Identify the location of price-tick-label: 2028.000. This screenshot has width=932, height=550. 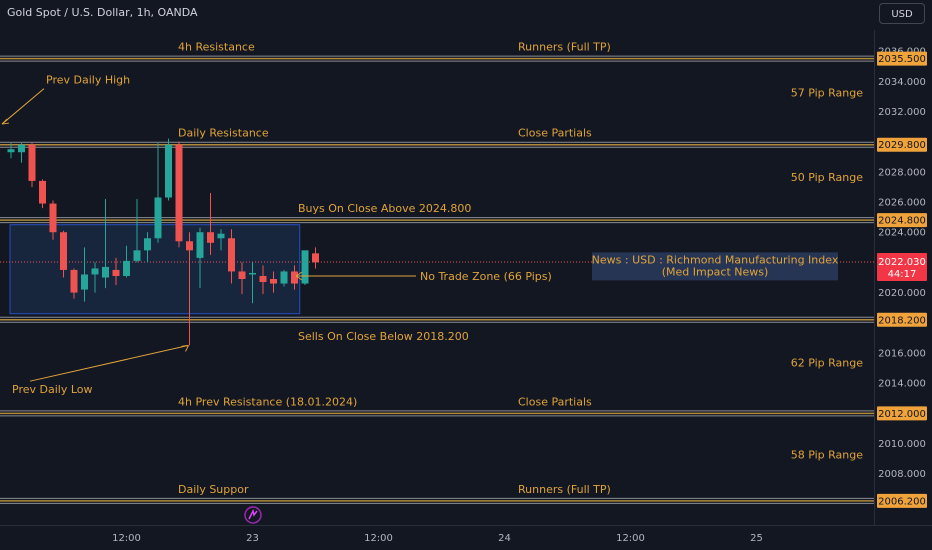
(902, 172).